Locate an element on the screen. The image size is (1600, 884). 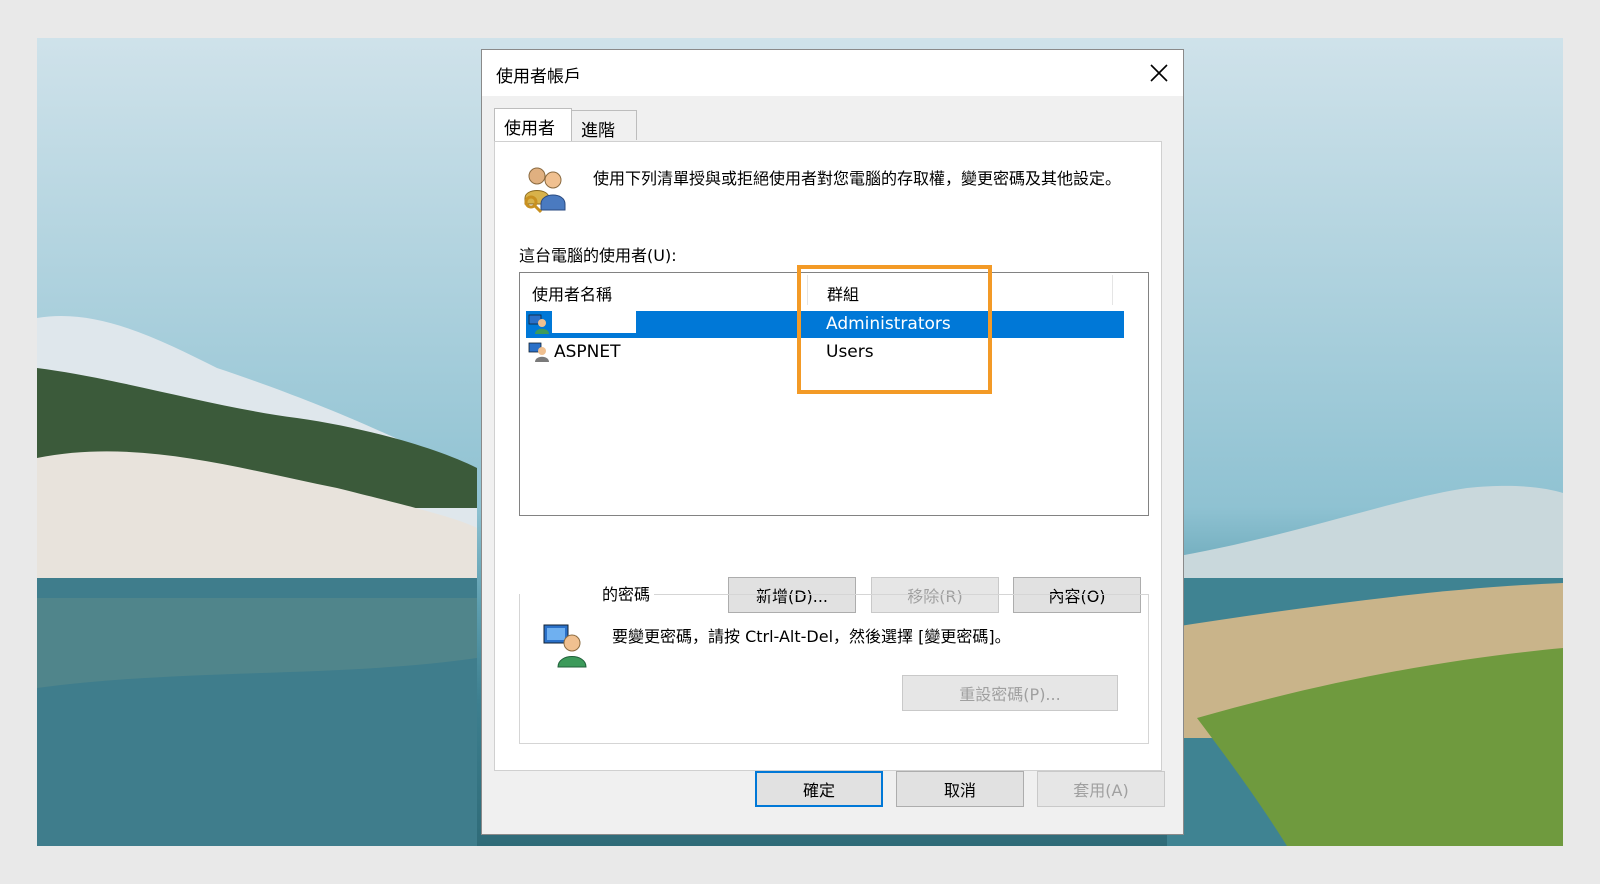
users-list-label: 這台電腦的使用者(U): is located at coordinates (598, 255).